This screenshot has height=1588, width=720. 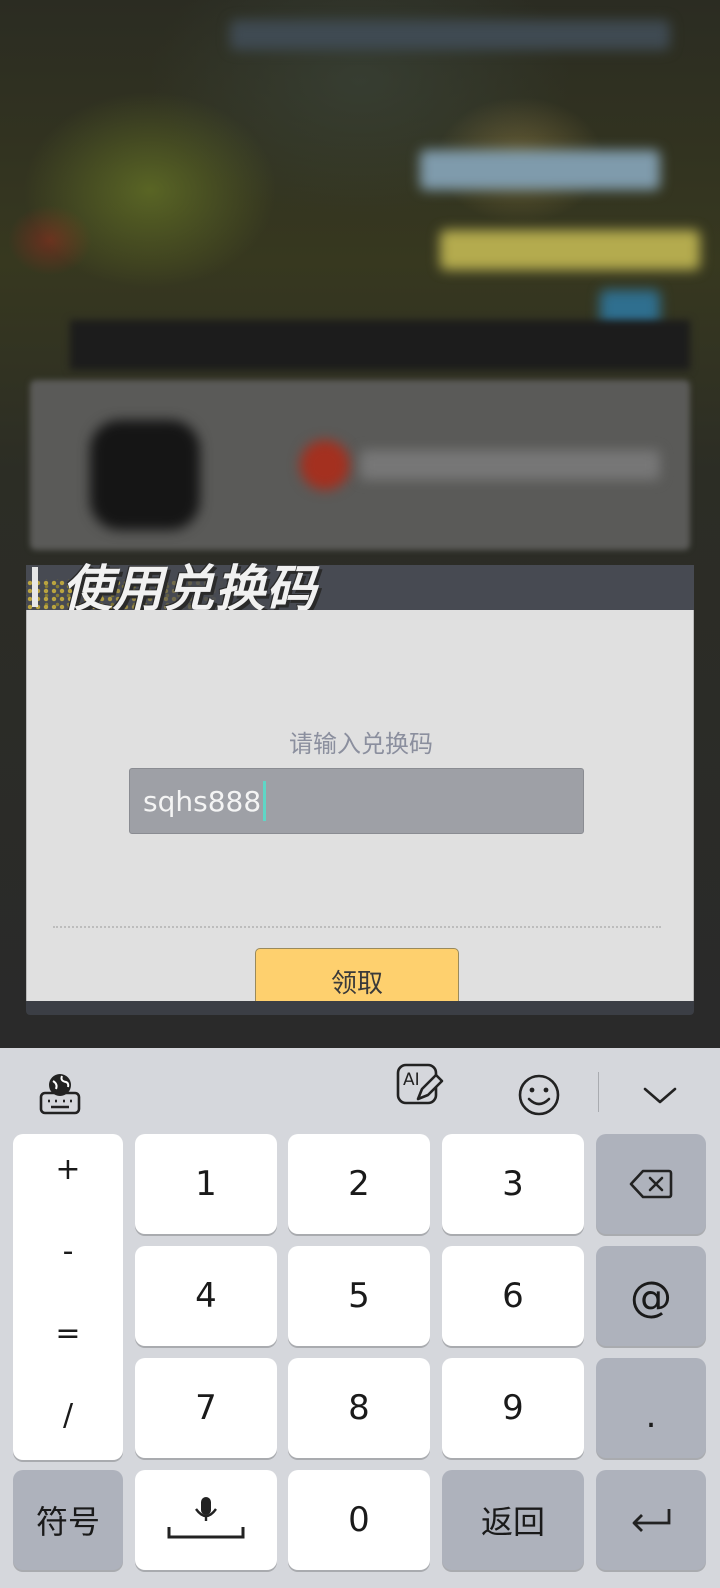 I want to click on dotted-divider, so click(x=357, y=927).